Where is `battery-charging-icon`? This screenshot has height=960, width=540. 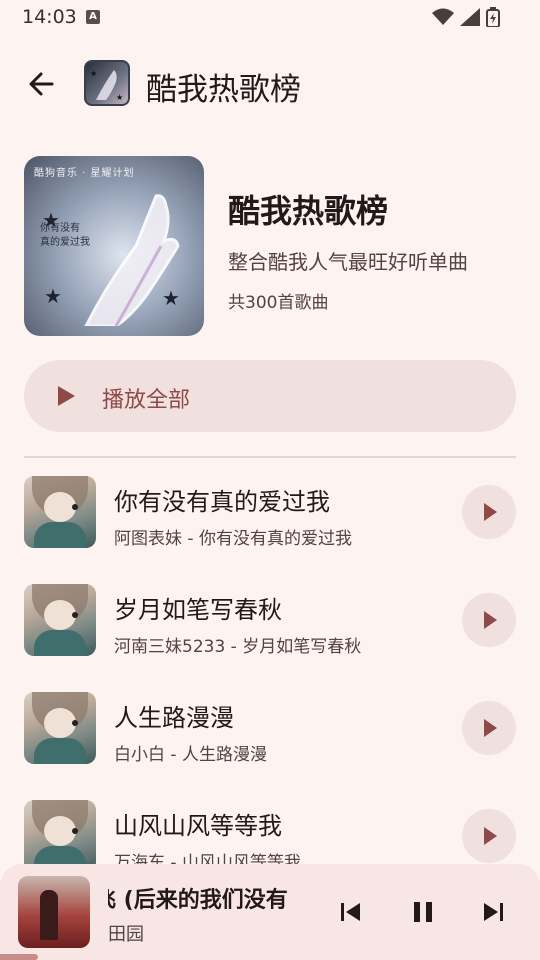 battery-charging-icon is located at coordinates (493, 17).